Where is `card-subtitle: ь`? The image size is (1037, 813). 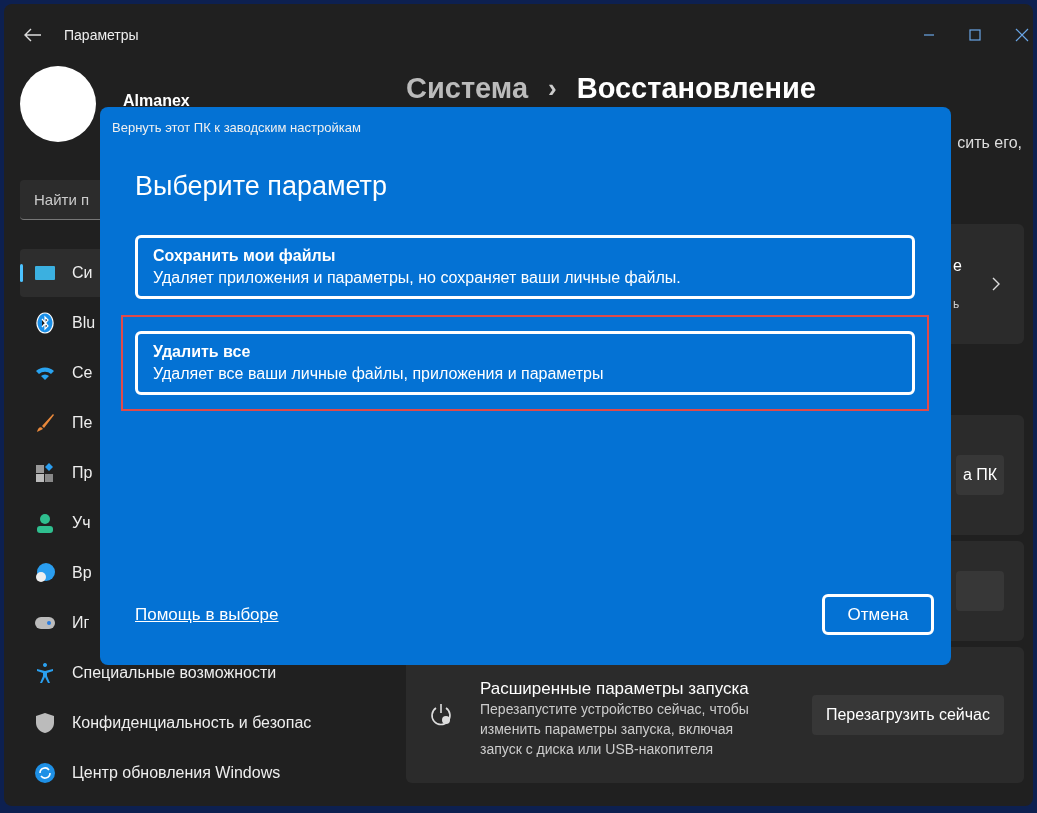 card-subtitle: ь is located at coordinates (957, 304).